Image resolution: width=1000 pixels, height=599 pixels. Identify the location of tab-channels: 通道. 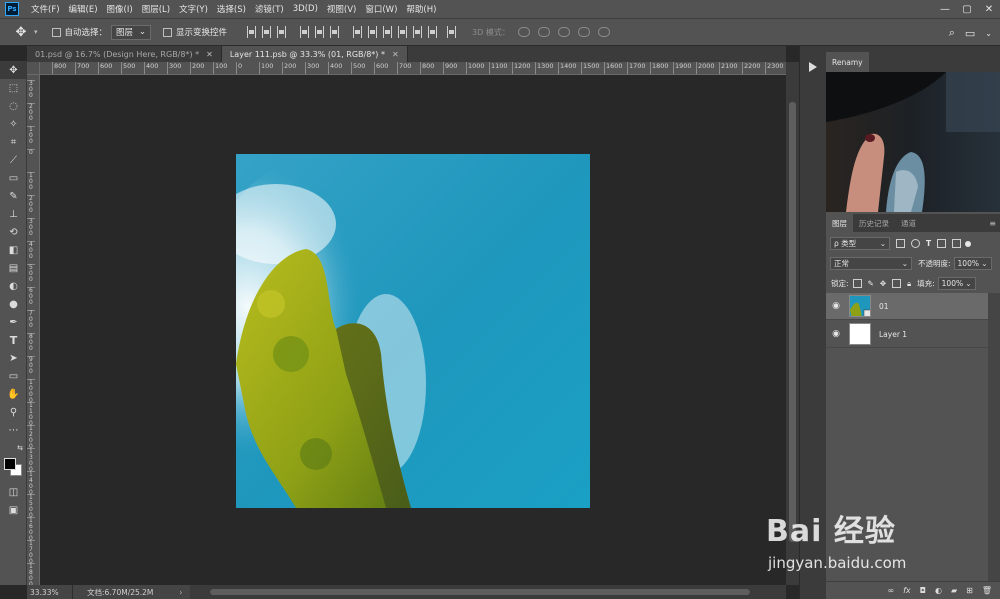
(908, 223).